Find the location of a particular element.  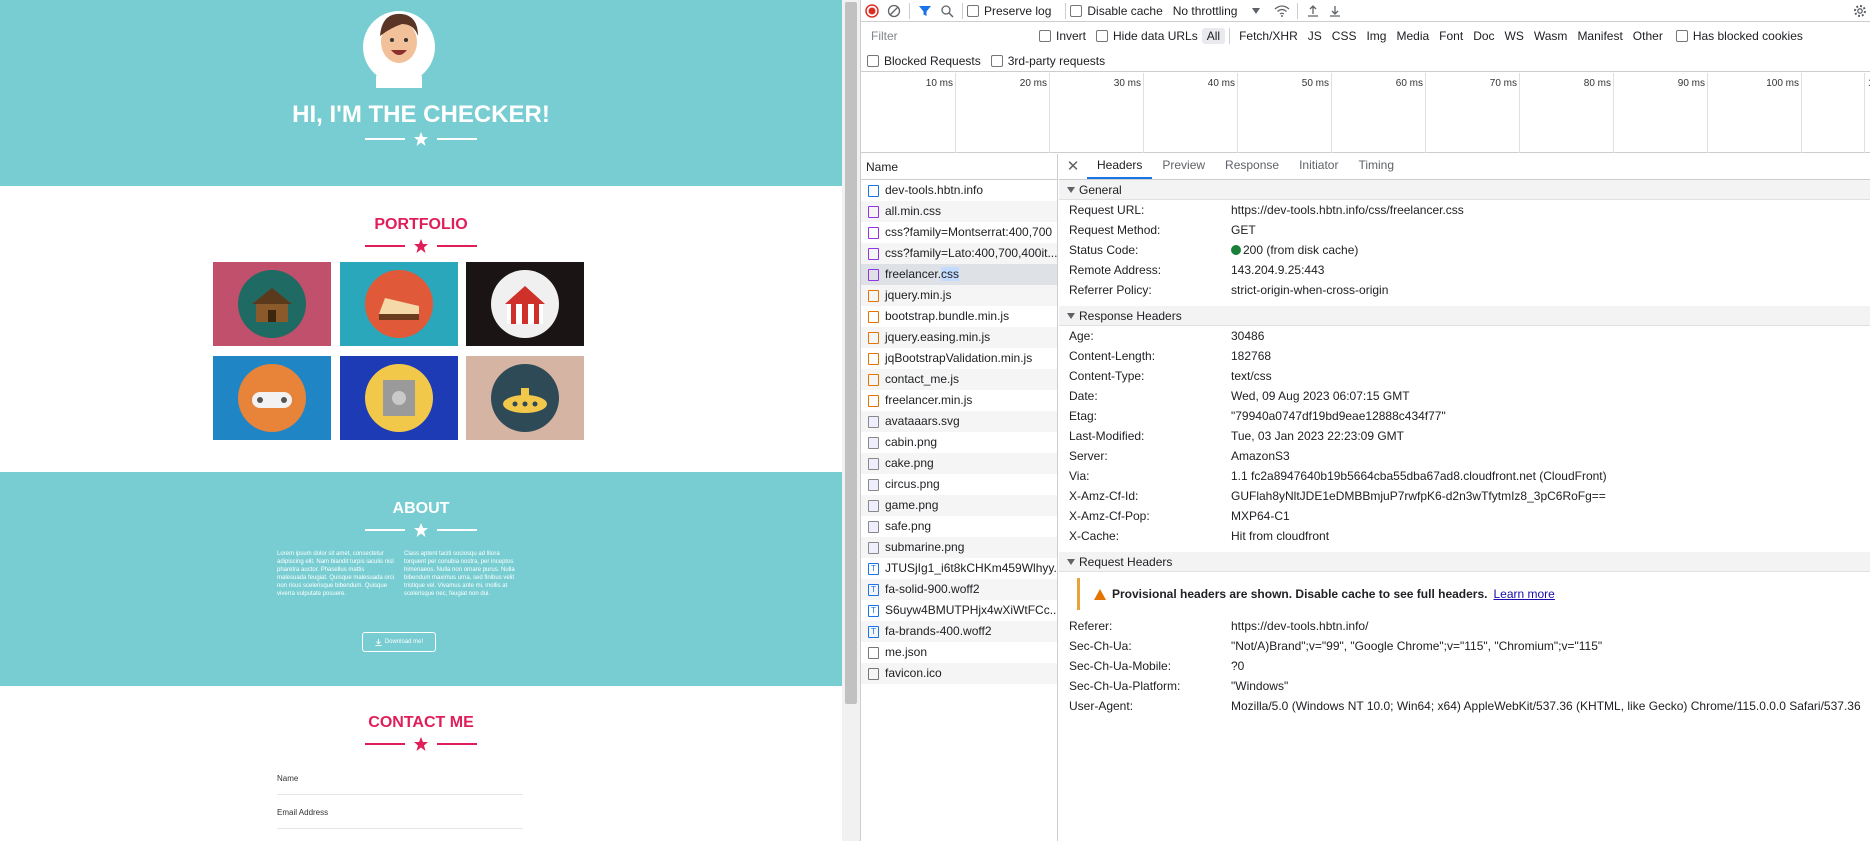

hide-data-urls-checkbox: Hide data URLs is located at coordinates (1147, 36).